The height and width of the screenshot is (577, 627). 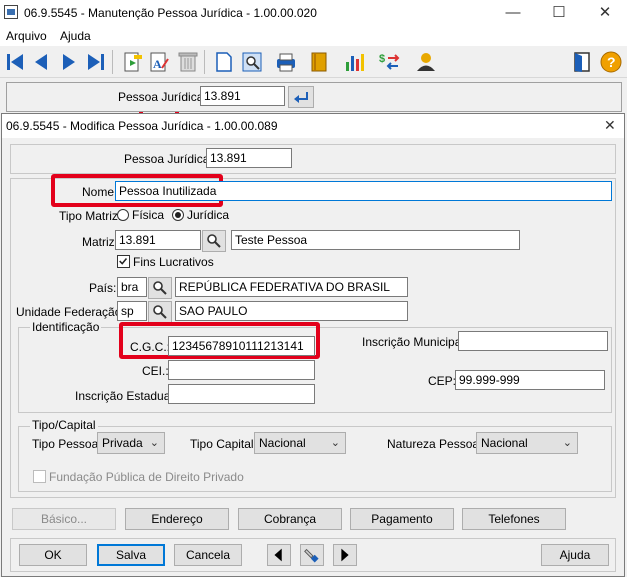 What do you see at coordinates (291, 287) in the screenshot?
I see `pais-name-field: REPÚBLICA FEDERATIVA DO BRASIL` at bounding box center [291, 287].